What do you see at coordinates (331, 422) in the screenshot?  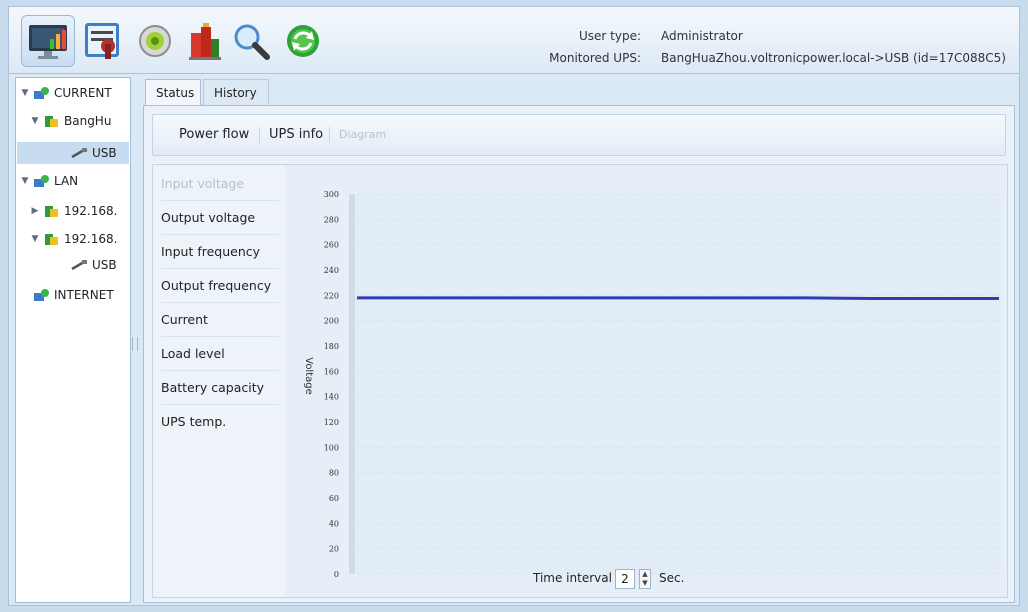 I see `y-tick-label: 120` at bounding box center [331, 422].